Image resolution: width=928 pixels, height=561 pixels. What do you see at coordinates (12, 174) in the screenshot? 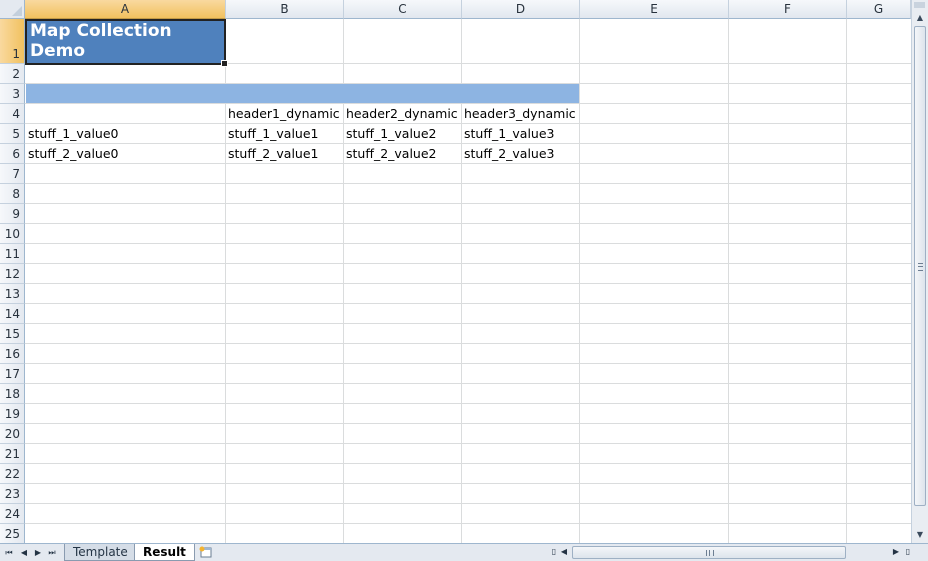
I see `row-header-7: 7` at bounding box center [12, 174].